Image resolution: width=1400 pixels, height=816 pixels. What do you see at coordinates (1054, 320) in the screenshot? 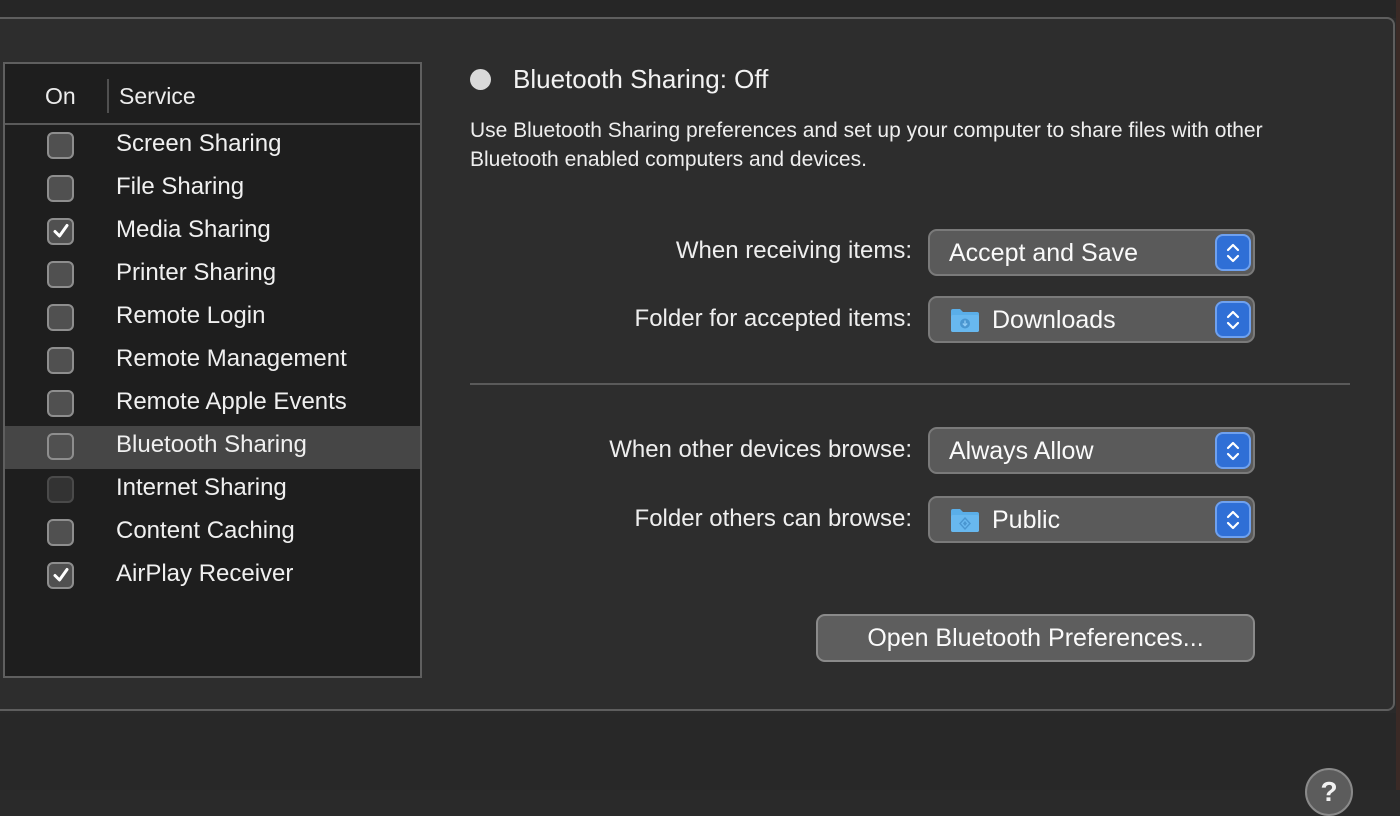
I see `accepted-folder-value: Downloads` at bounding box center [1054, 320].